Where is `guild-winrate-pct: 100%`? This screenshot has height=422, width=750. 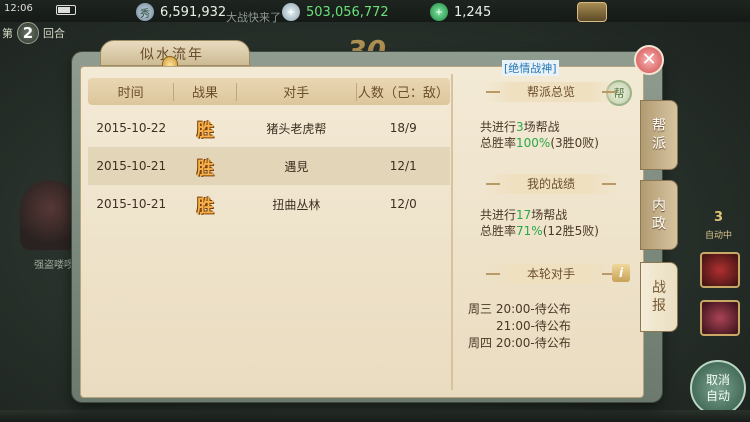
guild-winrate-pct: 100% is located at coordinates (533, 143).